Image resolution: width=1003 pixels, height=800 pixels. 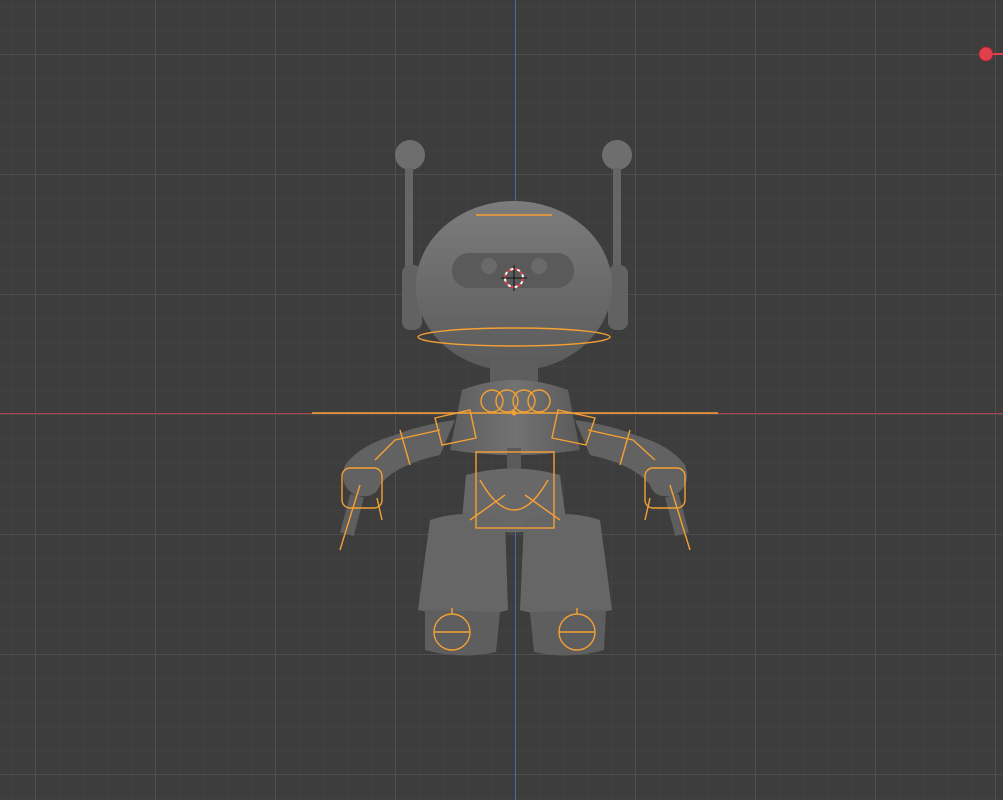 What do you see at coordinates (463, 585) in the screenshot?
I see `leg-left` at bounding box center [463, 585].